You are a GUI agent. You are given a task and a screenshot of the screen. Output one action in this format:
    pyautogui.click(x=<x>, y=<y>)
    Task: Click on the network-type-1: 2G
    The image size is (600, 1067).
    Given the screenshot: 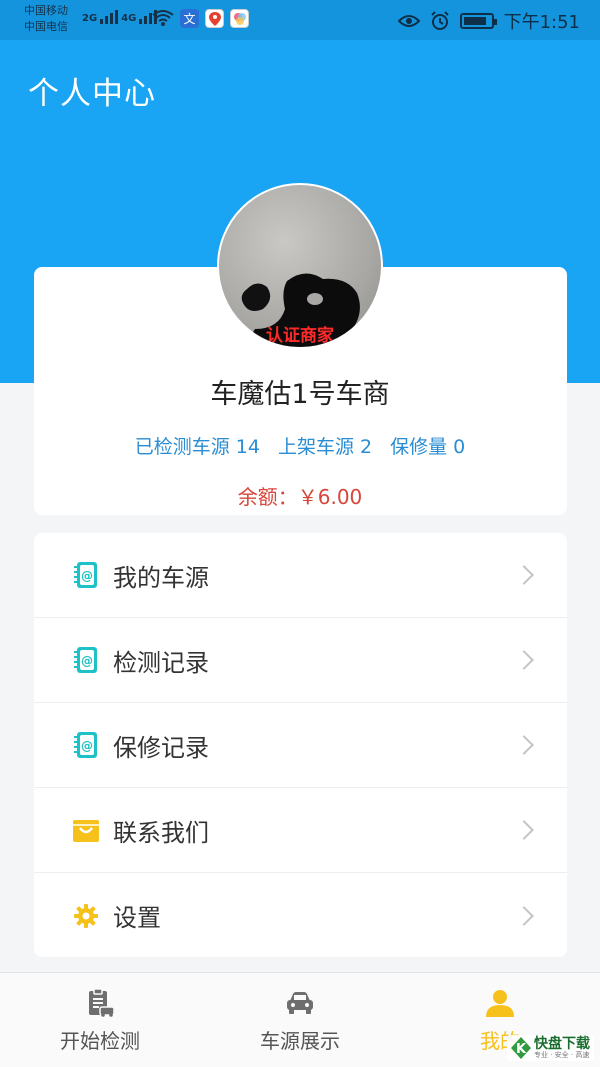 What is the action you would take?
    pyautogui.click(x=90, y=18)
    